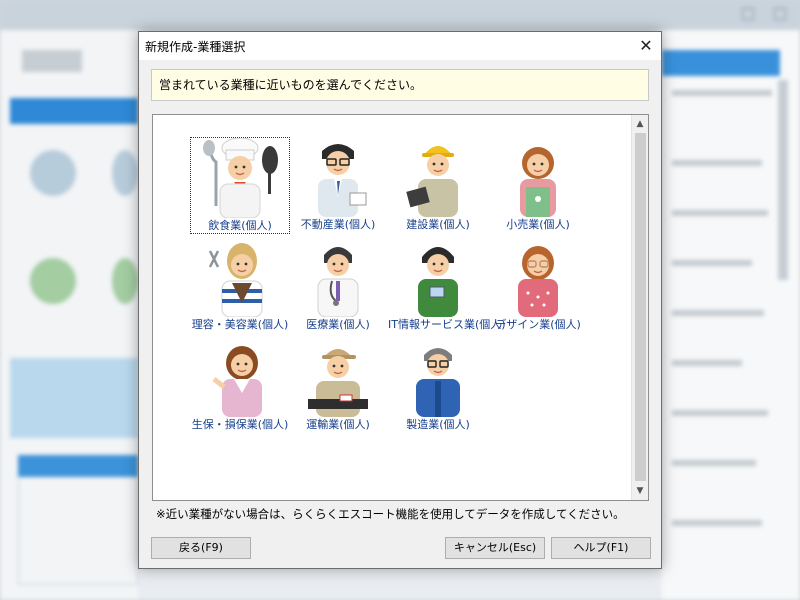 Image resolution: width=800 pixels, height=600 pixels. What do you see at coordinates (78, 466) in the screenshot?
I see `background-bottom-panel-header` at bounding box center [78, 466].